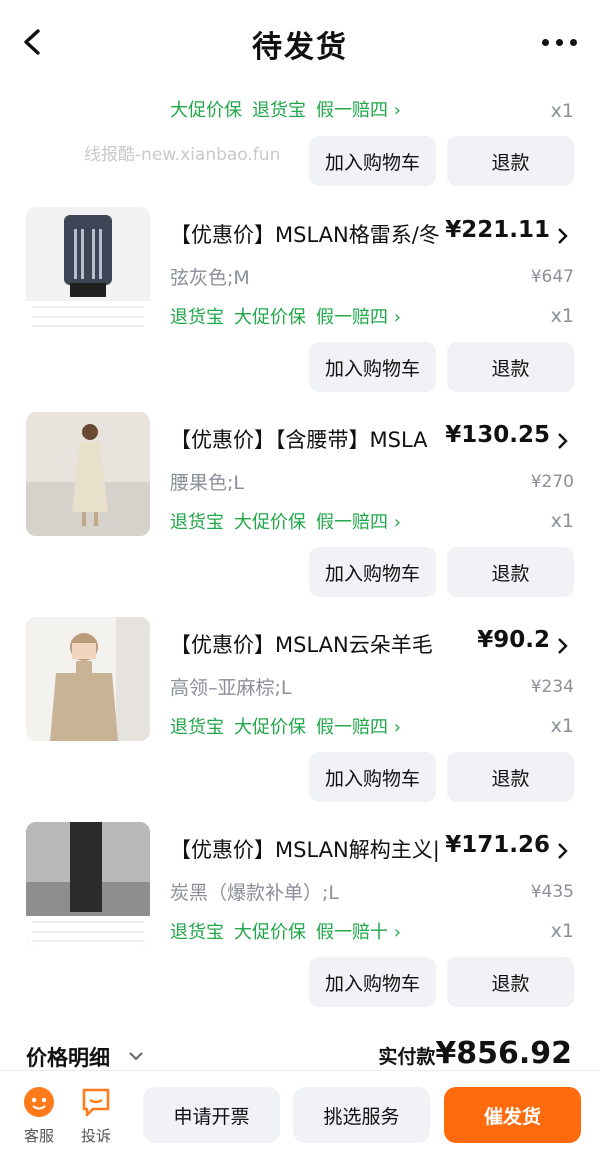 The image size is (600, 1166). What do you see at coordinates (96, 1102) in the screenshot?
I see `complaint-icon` at bounding box center [96, 1102].